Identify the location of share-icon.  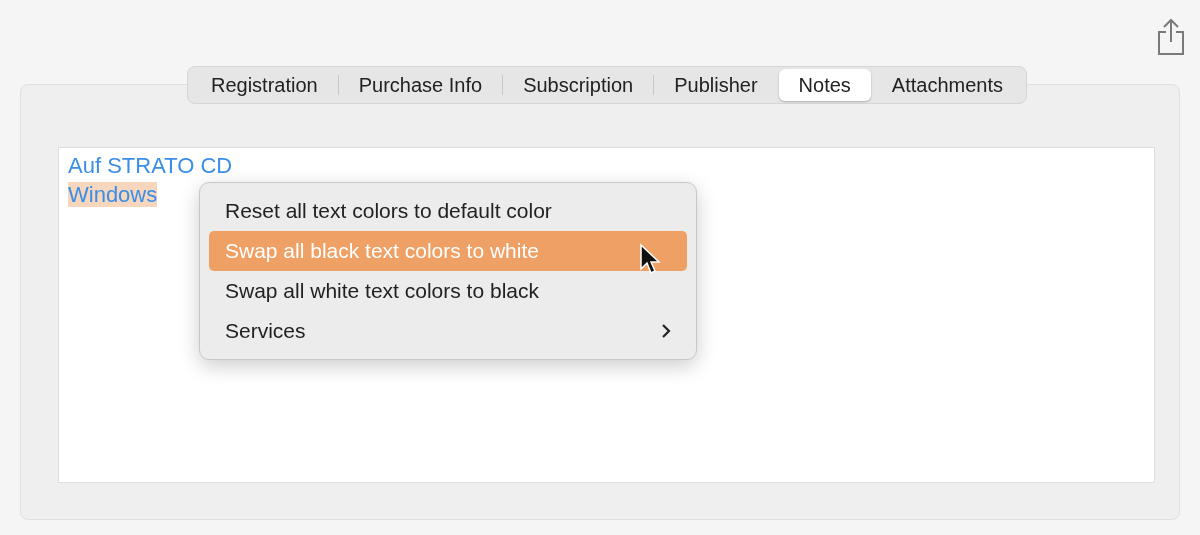
(1171, 37).